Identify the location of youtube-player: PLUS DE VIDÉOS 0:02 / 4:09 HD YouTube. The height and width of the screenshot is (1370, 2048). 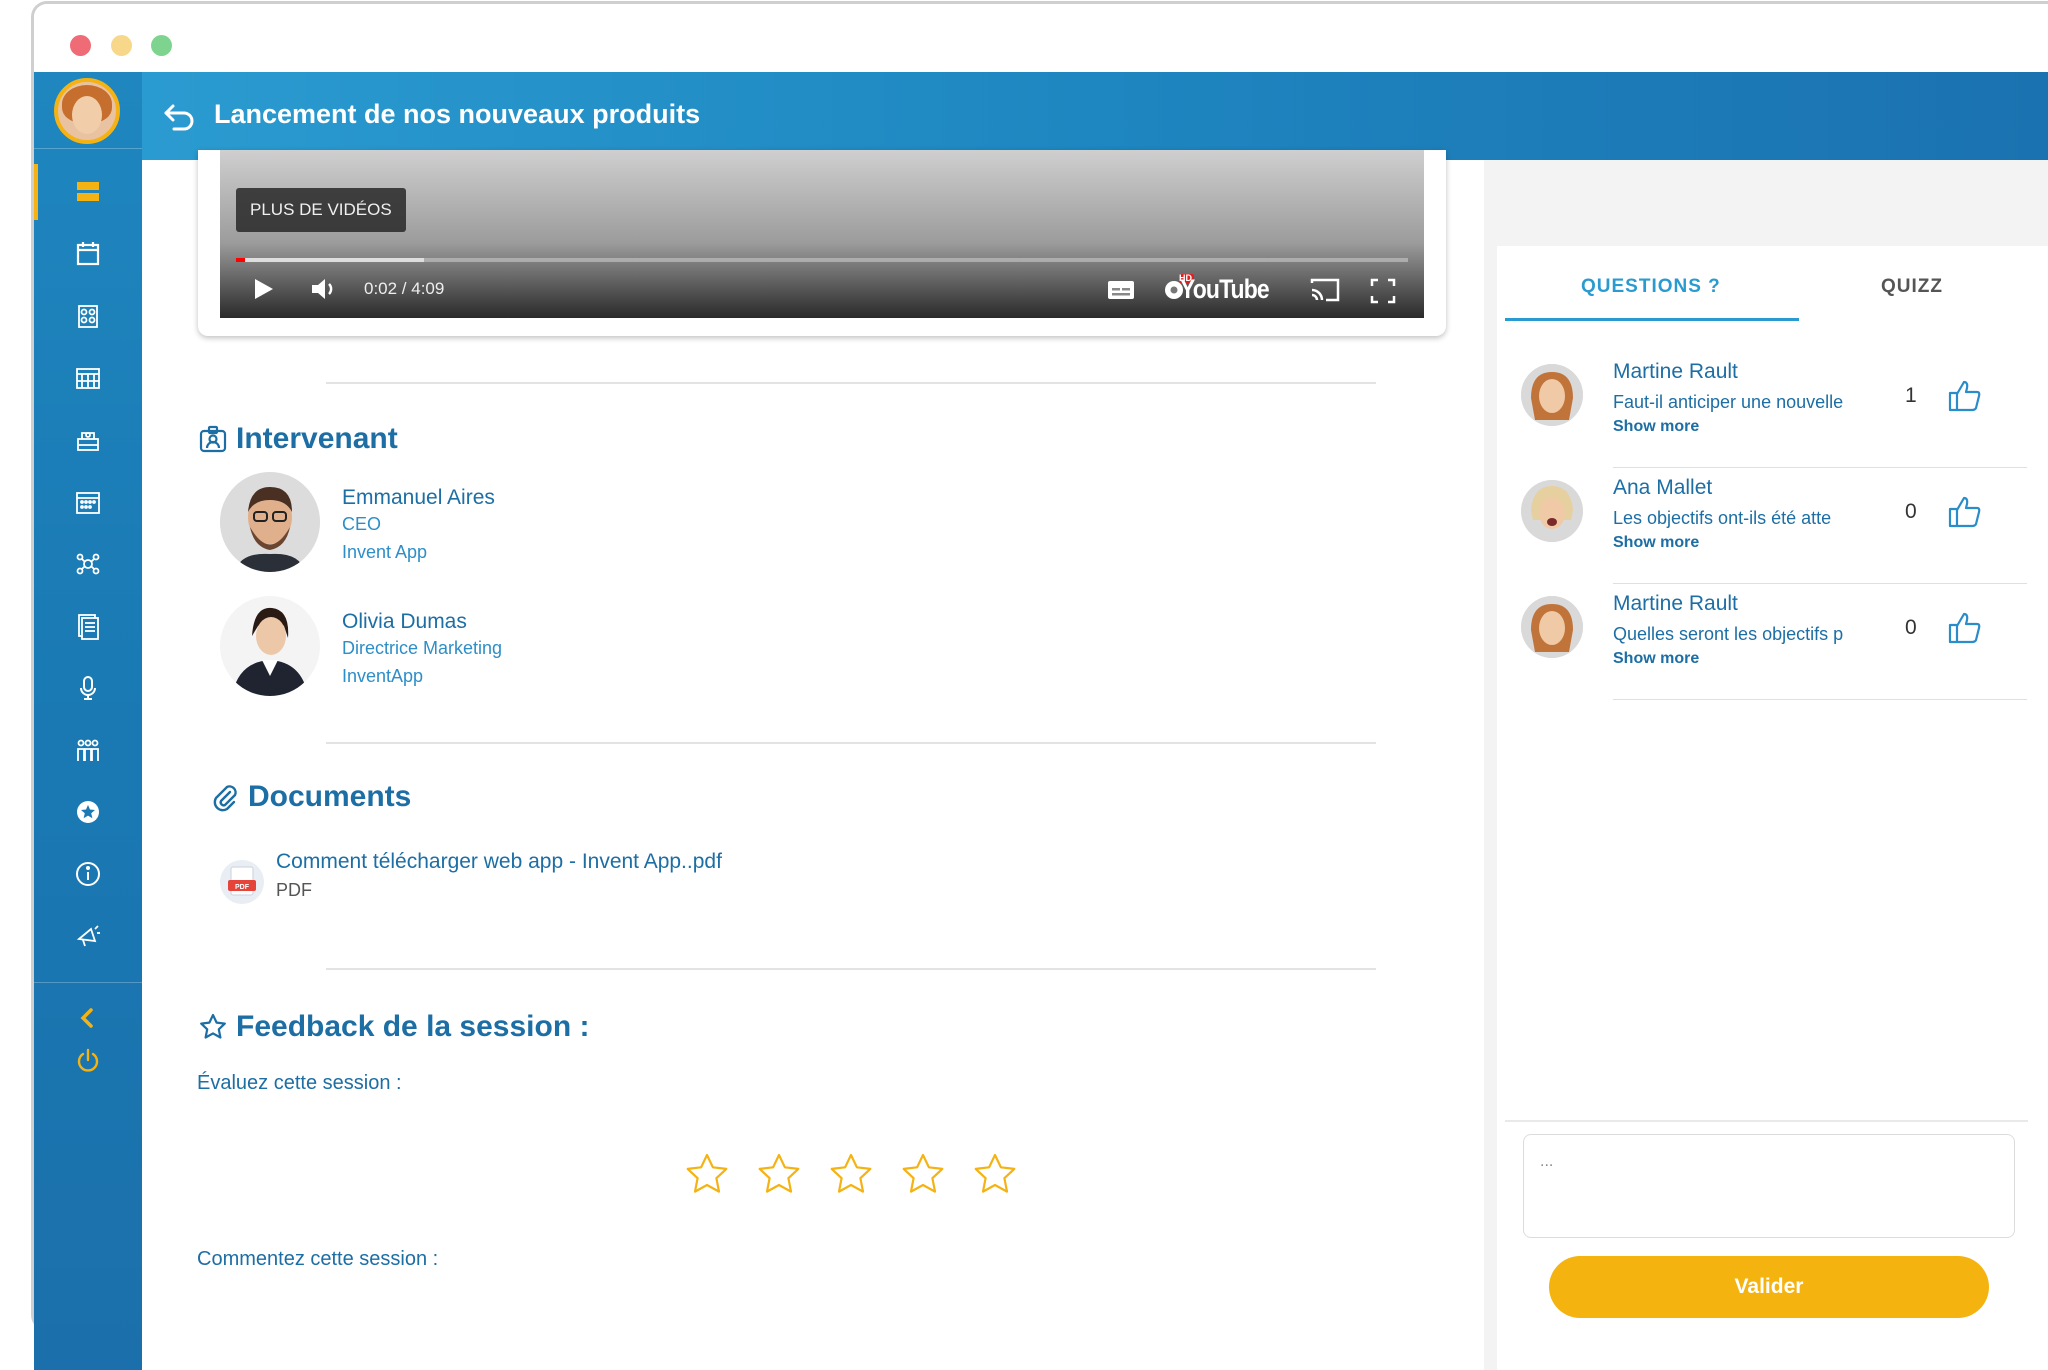
(822, 234).